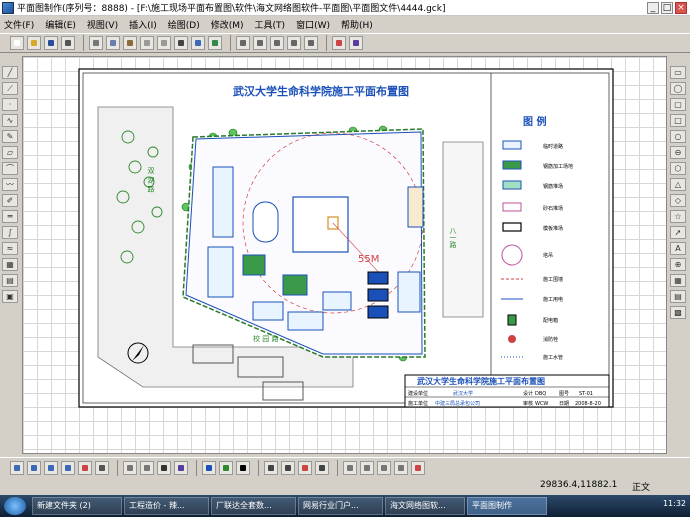 This screenshot has height=517, width=690. Describe the element at coordinates (10, 168) in the screenshot. I see `arc-tool-icon: ⌒` at that location.